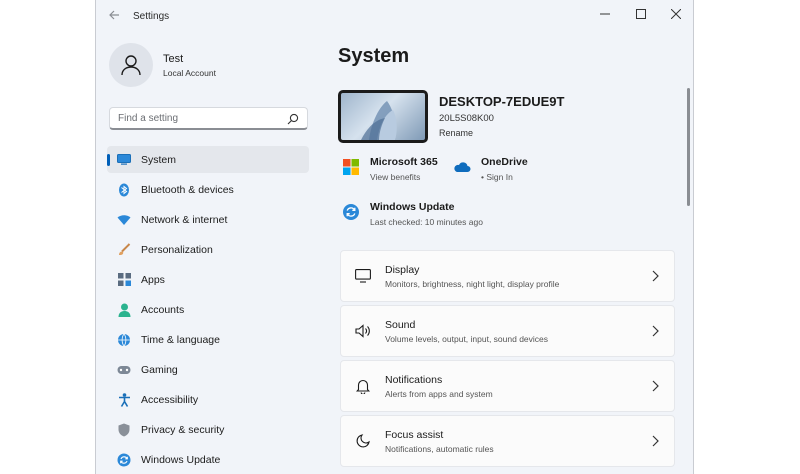 The width and height of the screenshot is (800, 474). Describe the element at coordinates (676, 14) in the screenshot. I see `close-button` at that location.